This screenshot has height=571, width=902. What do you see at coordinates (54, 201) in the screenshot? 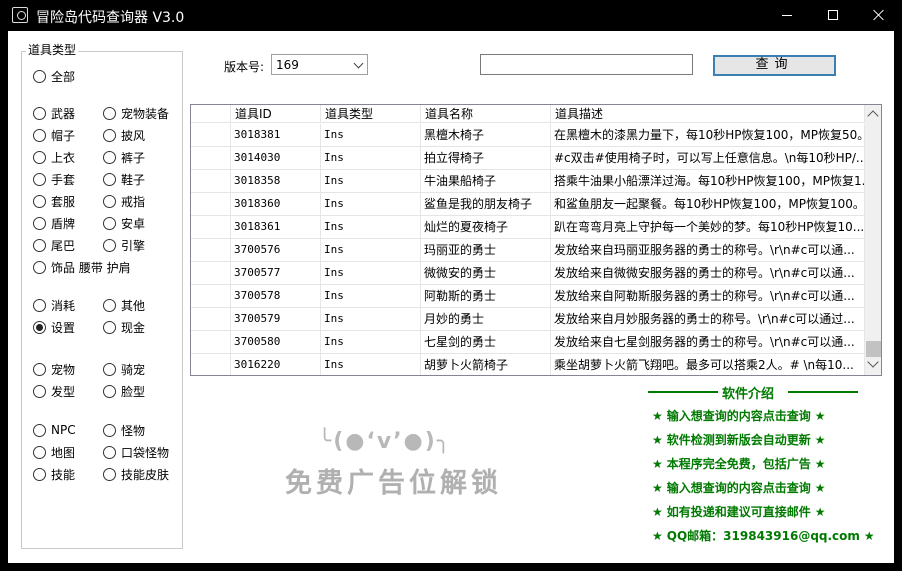
I see `radio-item-type: 套服` at bounding box center [54, 201].